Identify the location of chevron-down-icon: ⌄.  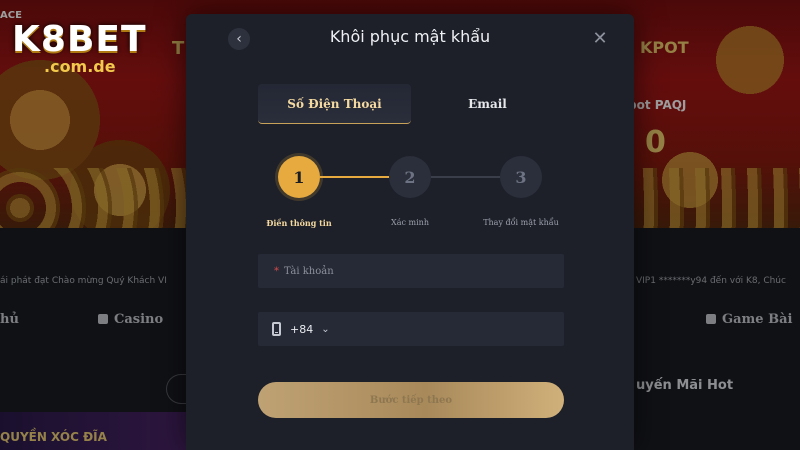
(325, 329).